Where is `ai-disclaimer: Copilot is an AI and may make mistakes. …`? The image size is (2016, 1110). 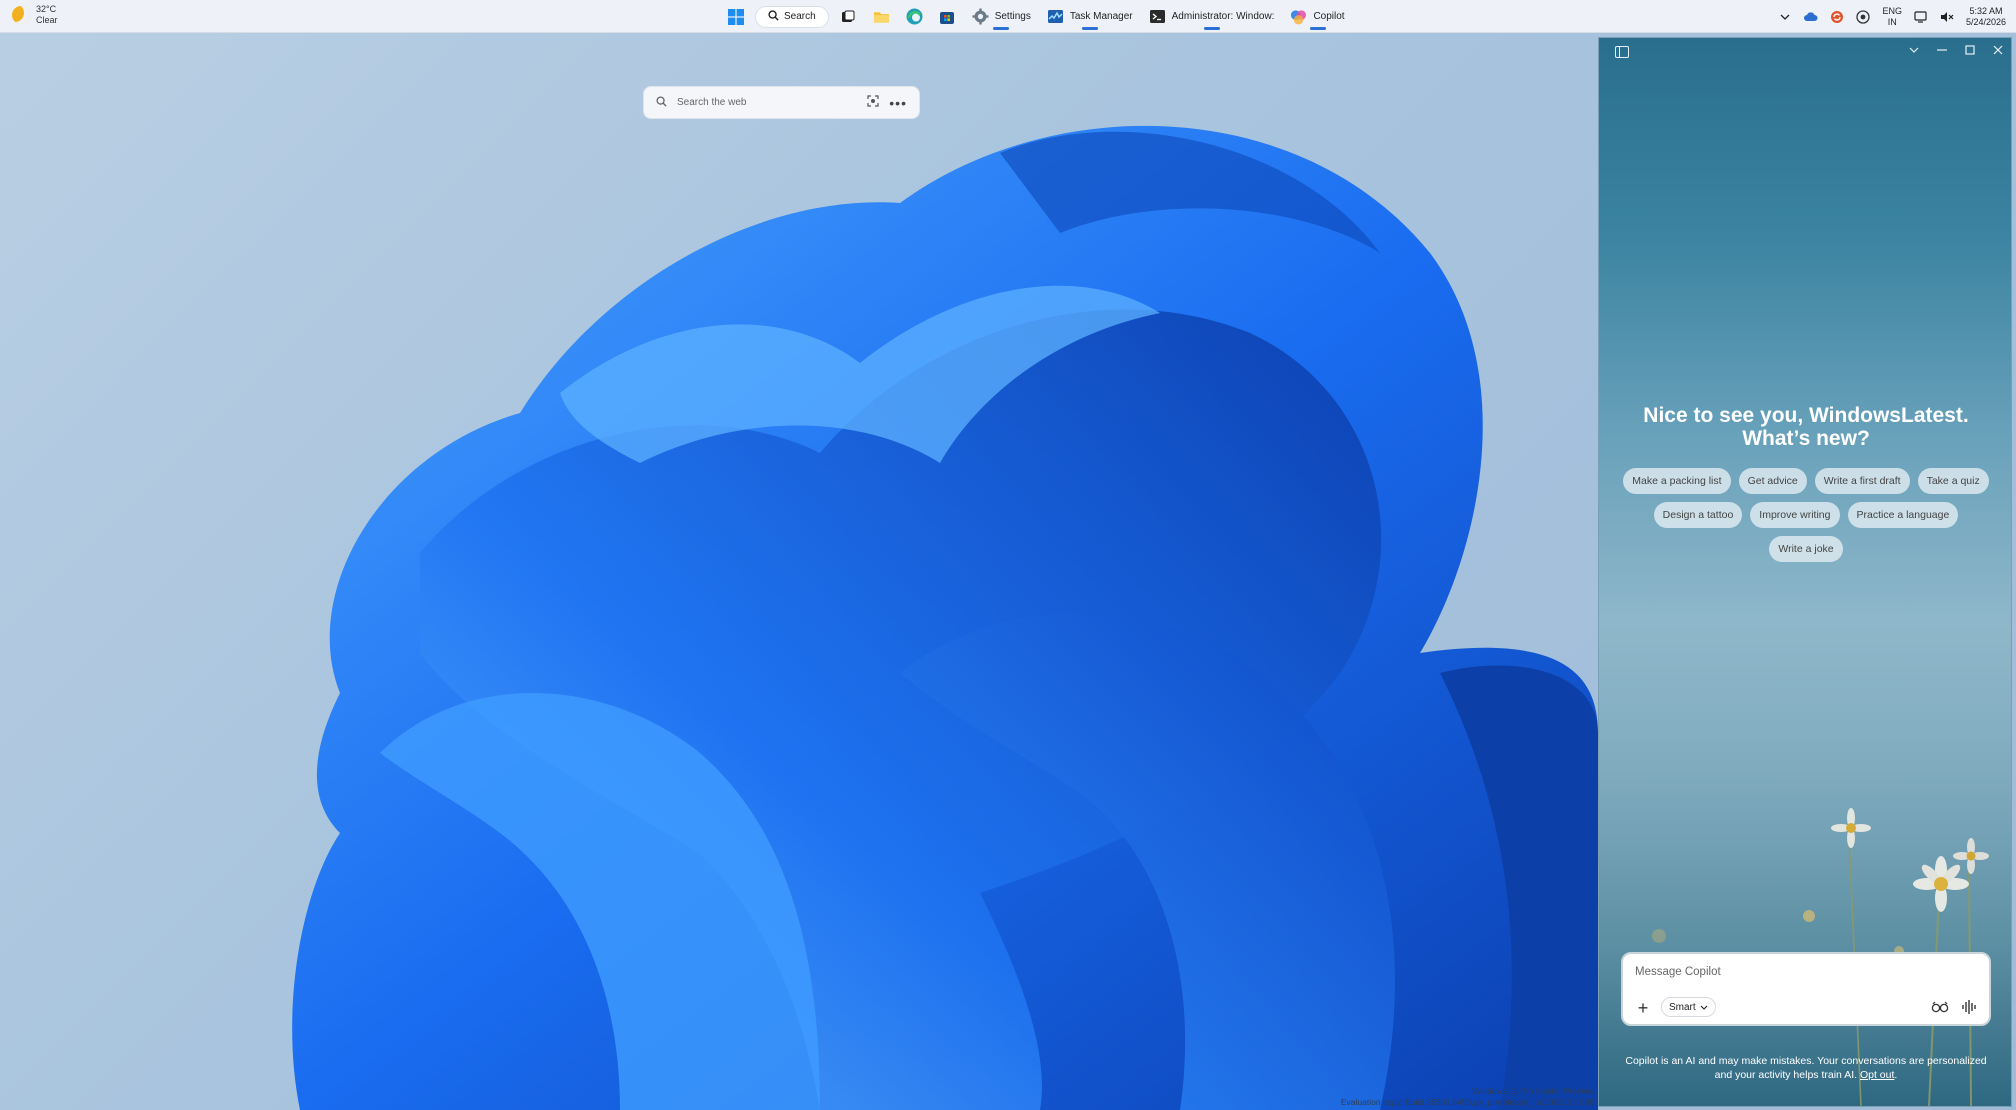 ai-disclaimer: Copilot is an AI and may make mistakes. … is located at coordinates (1806, 1068).